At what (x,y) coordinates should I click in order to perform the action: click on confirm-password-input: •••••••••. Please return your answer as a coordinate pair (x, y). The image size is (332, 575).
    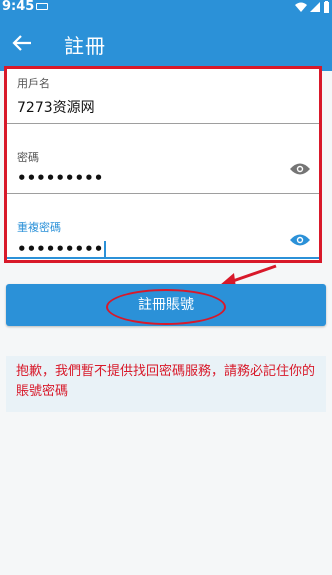
    Looking at the image, I should click on (60, 249).